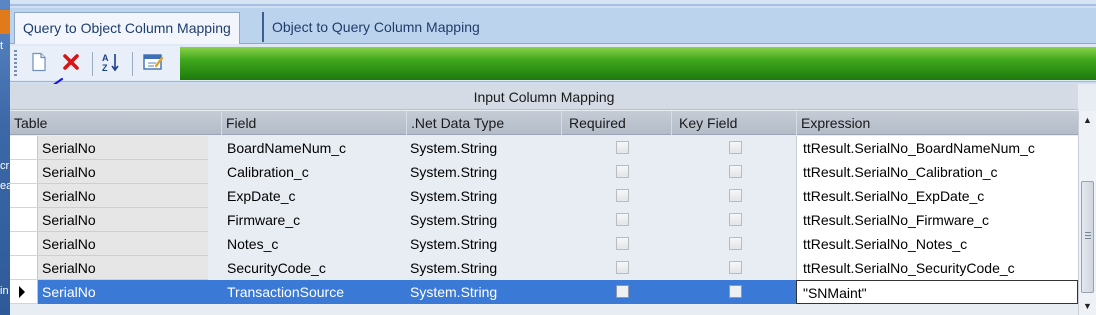  I want to click on column-header-expression: Expression, so click(937, 123).